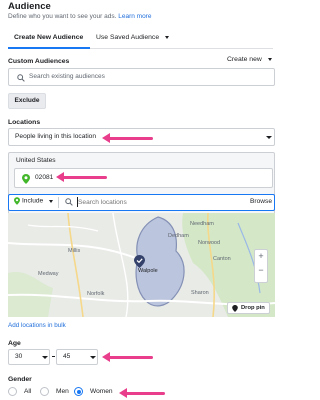 The height and width of the screenshot is (400, 320). What do you see at coordinates (29, 357) in the screenshot?
I see `age-min-select: 30` at bounding box center [29, 357].